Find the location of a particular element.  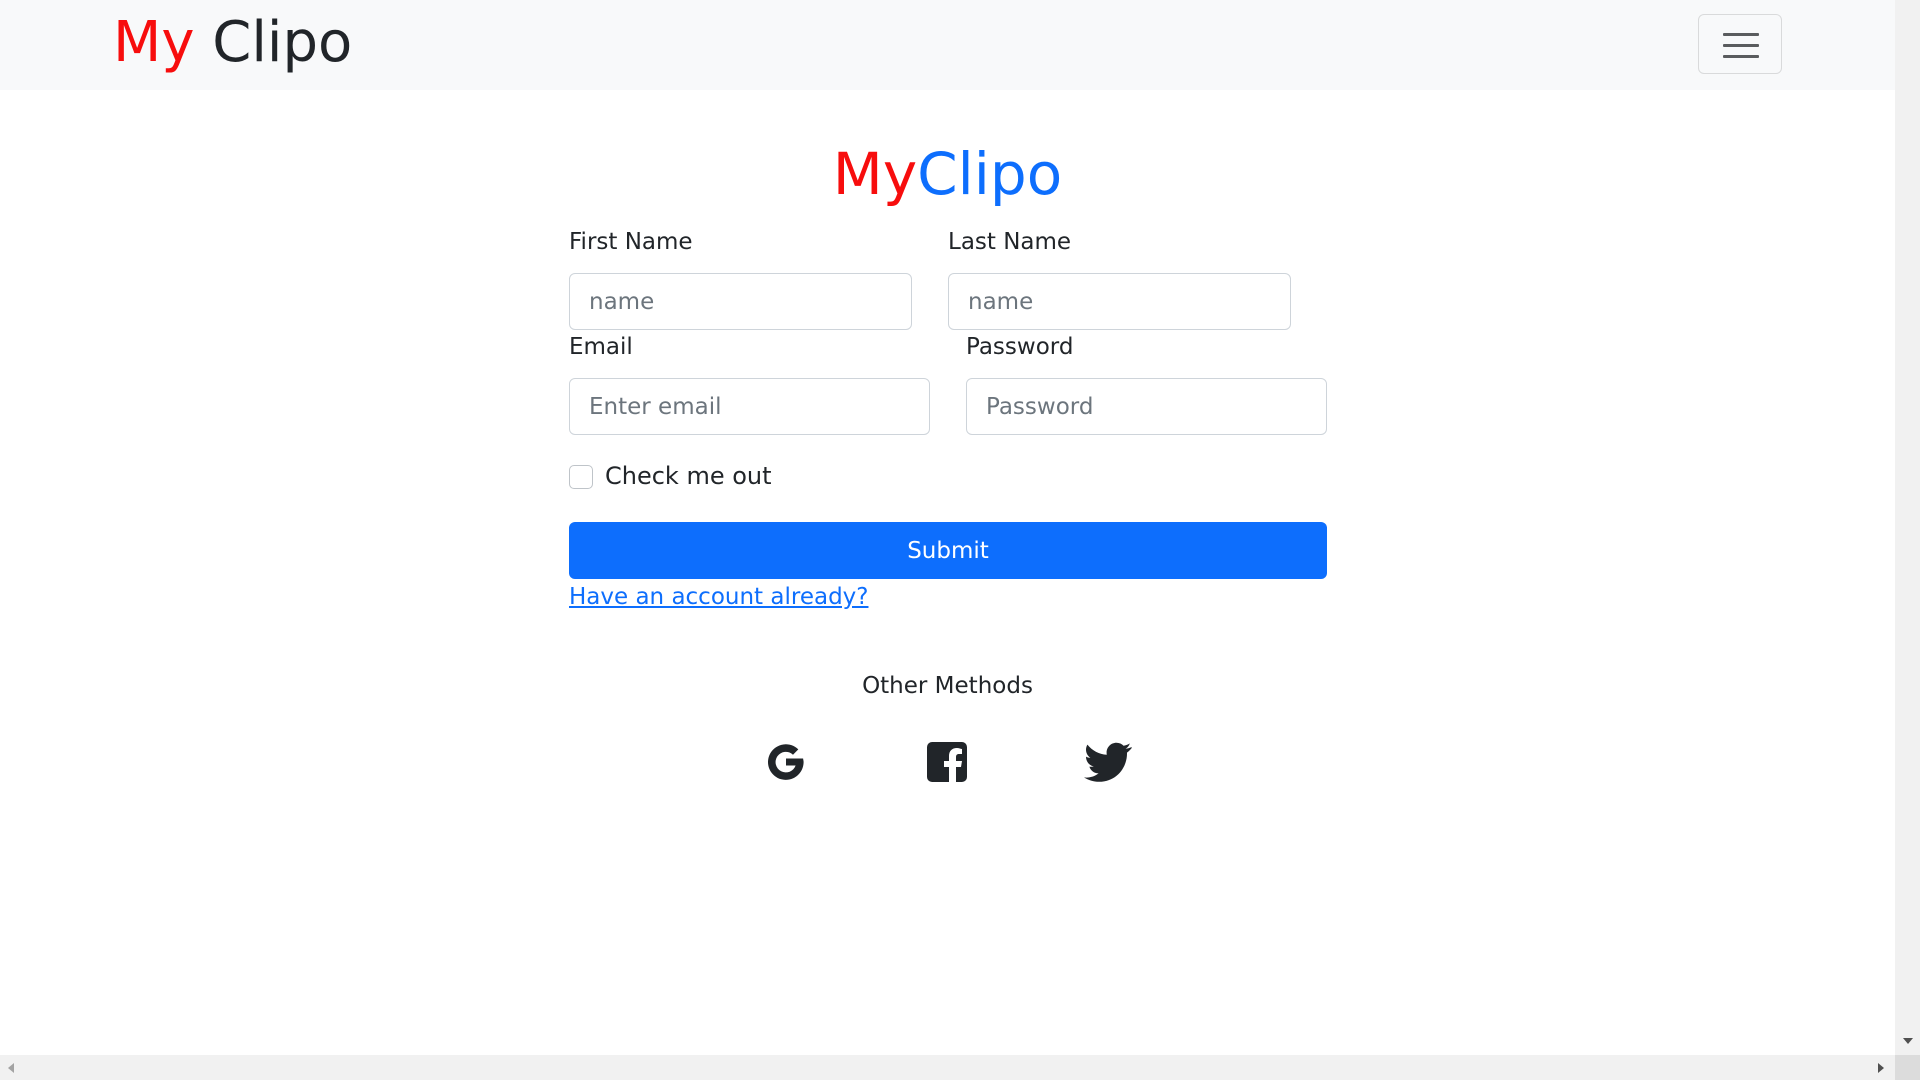

scroll-down-arrow-icon is located at coordinates (1908, 1041).